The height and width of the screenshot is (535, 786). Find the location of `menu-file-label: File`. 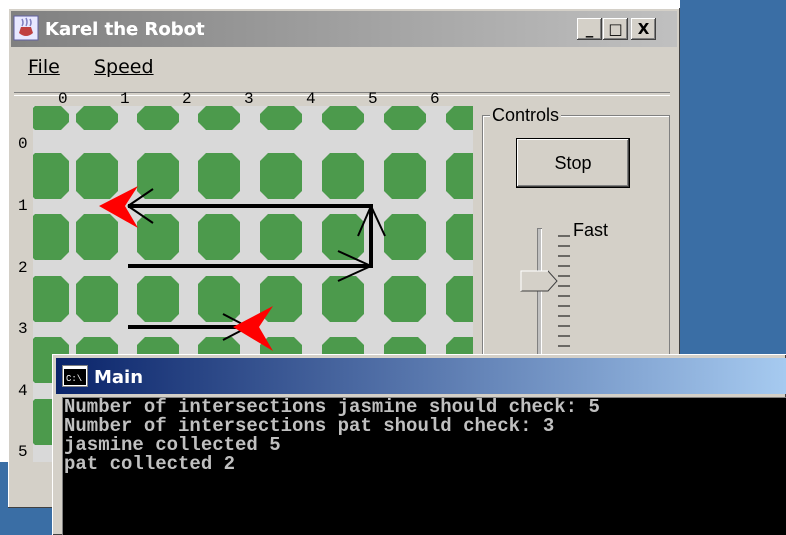

menu-file-label: File is located at coordinates (44, 67).